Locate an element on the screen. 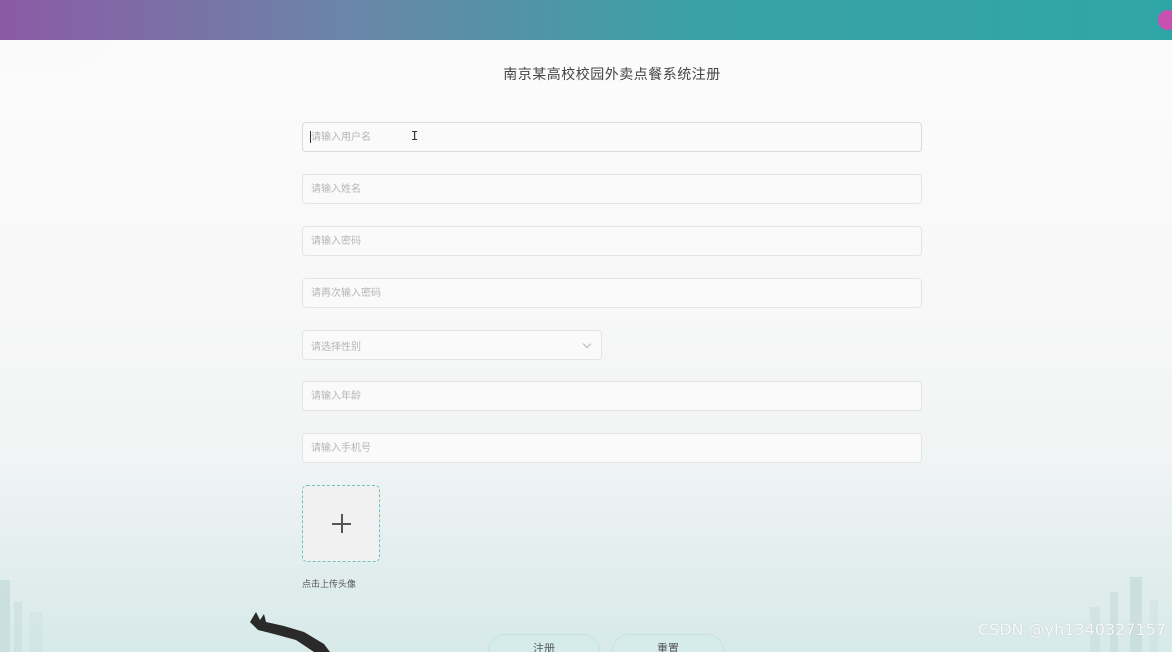  page-title: 南京某高校校园外卖点餐系统注册 is located at coordinates (612, 75).